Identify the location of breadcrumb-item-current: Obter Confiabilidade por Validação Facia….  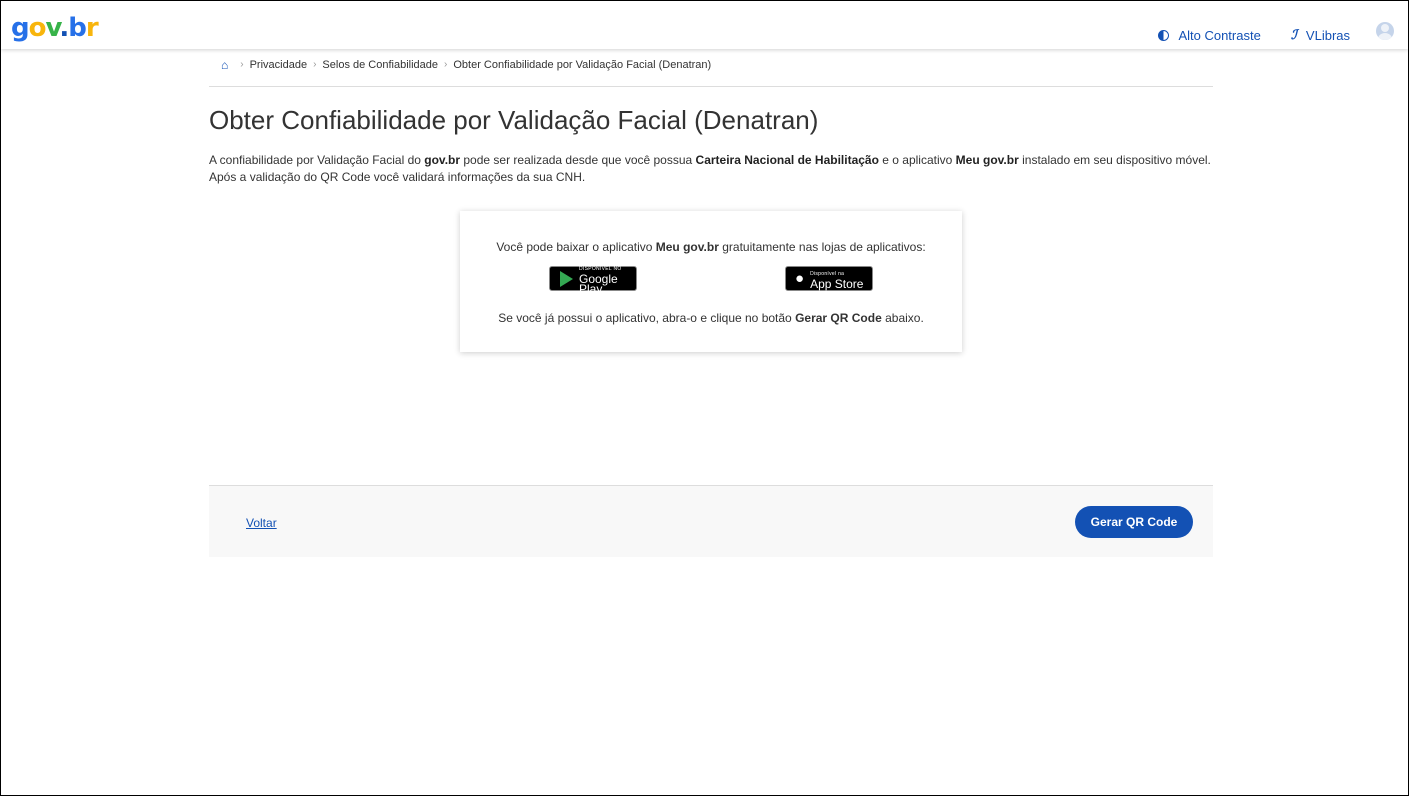
(582, 65).